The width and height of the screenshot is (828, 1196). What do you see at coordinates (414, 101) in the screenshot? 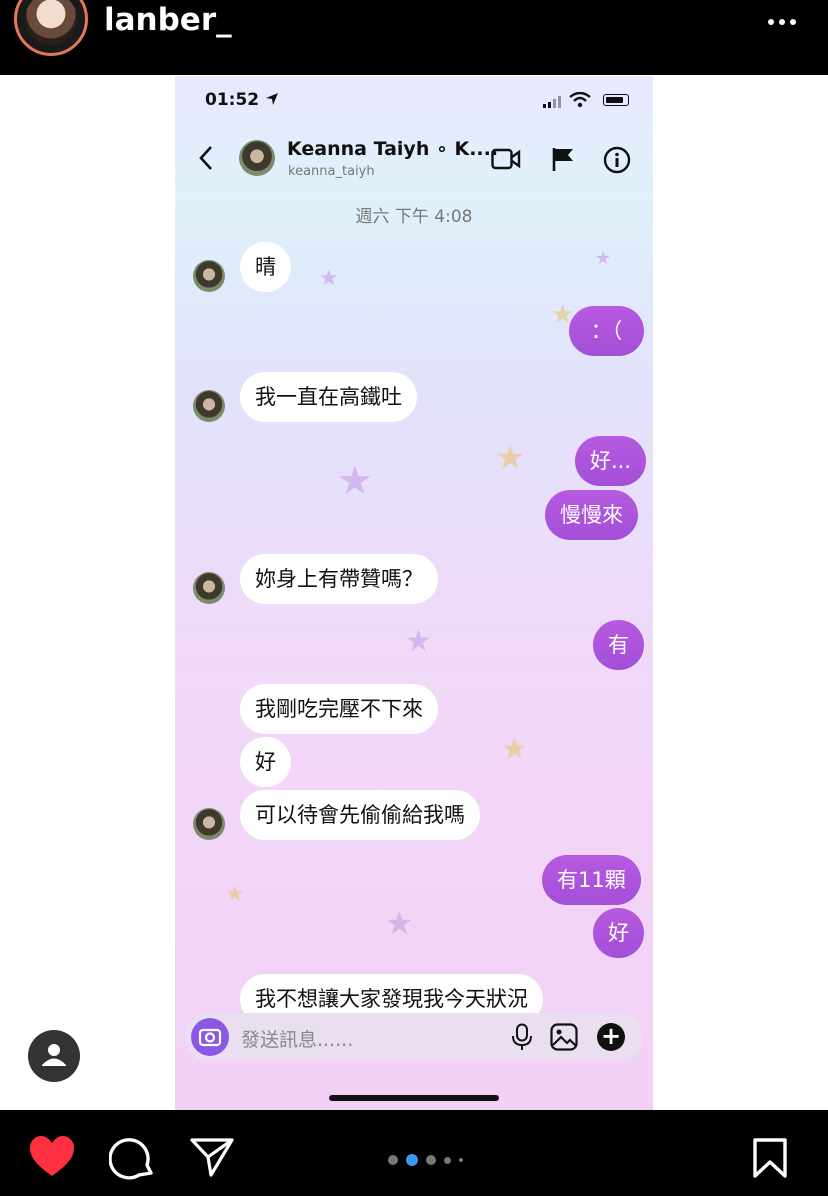
I see `status-bar: 01:52` at bounding box center [414, 101].